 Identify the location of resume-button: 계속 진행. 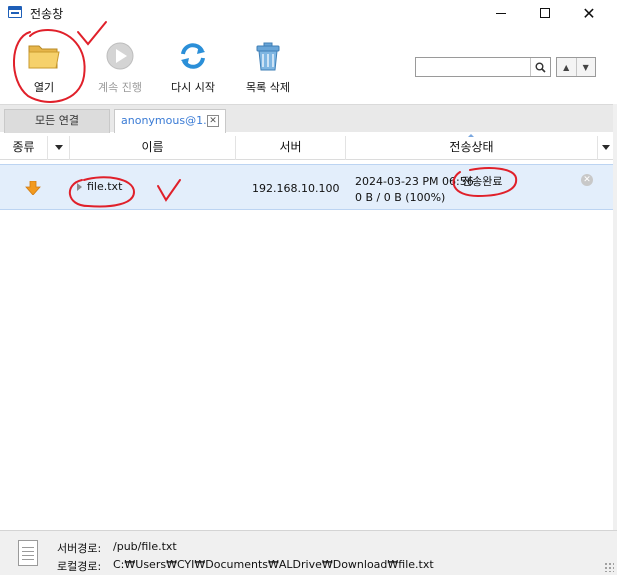
(120, 67).